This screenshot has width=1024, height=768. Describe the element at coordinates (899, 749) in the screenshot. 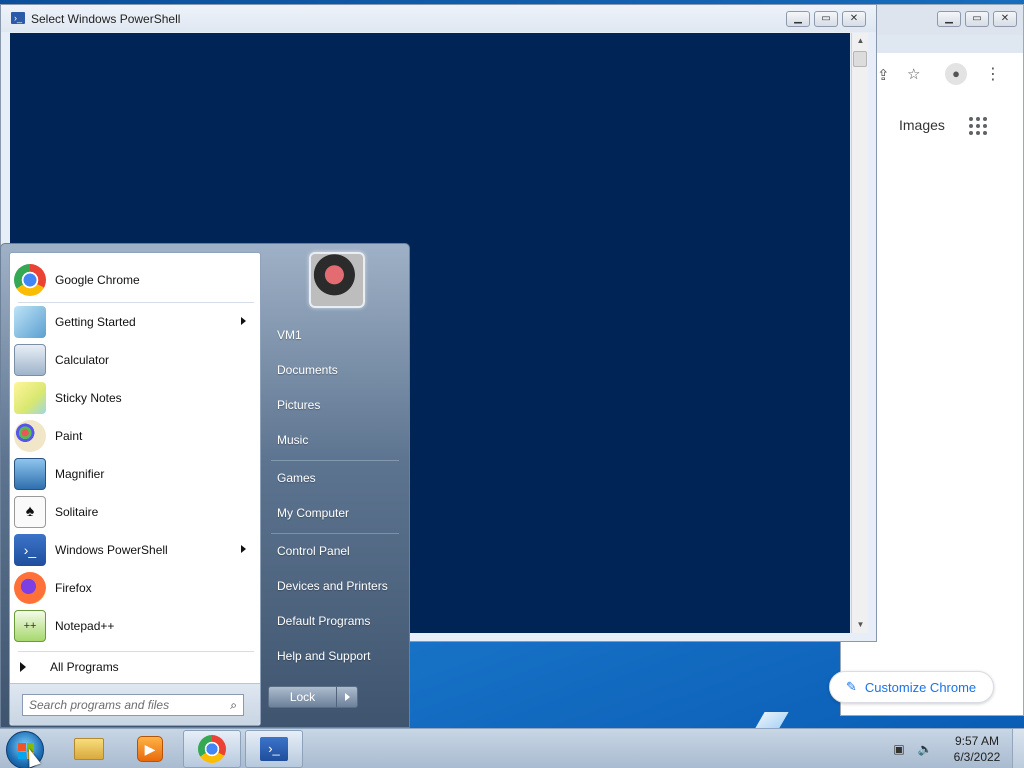

I see `network-icon: ▣` at that location.